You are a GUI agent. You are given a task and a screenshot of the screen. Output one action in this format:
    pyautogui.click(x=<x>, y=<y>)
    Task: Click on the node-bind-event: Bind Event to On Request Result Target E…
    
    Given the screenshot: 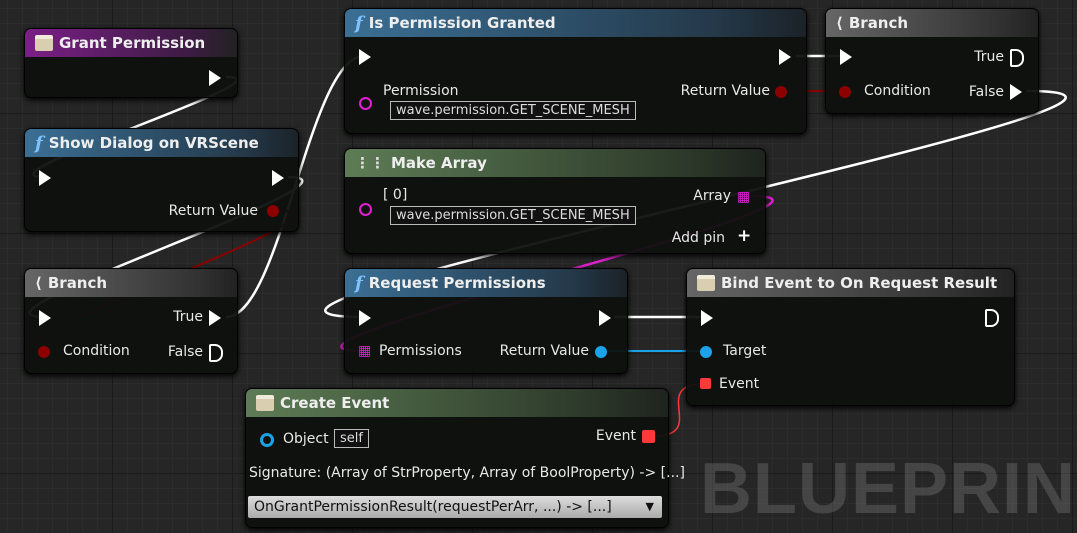 What is the action you would take?
    pyautogui.click(x=850, y=337)
    